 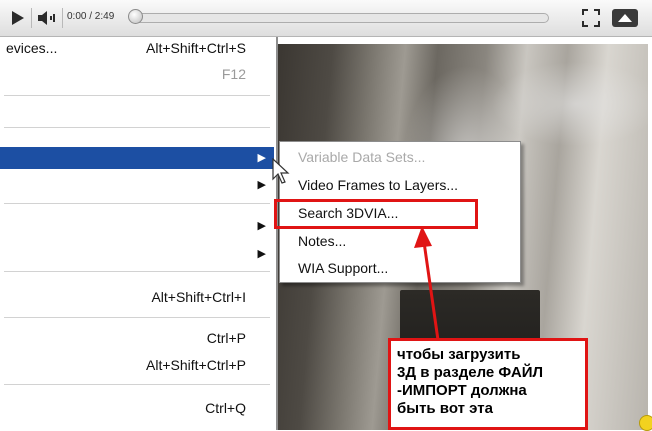 What do you see at coordinates (445, 408) in the screenshot?
I see `annotation-line: быть вот эта` at bounding box center [445, 408].